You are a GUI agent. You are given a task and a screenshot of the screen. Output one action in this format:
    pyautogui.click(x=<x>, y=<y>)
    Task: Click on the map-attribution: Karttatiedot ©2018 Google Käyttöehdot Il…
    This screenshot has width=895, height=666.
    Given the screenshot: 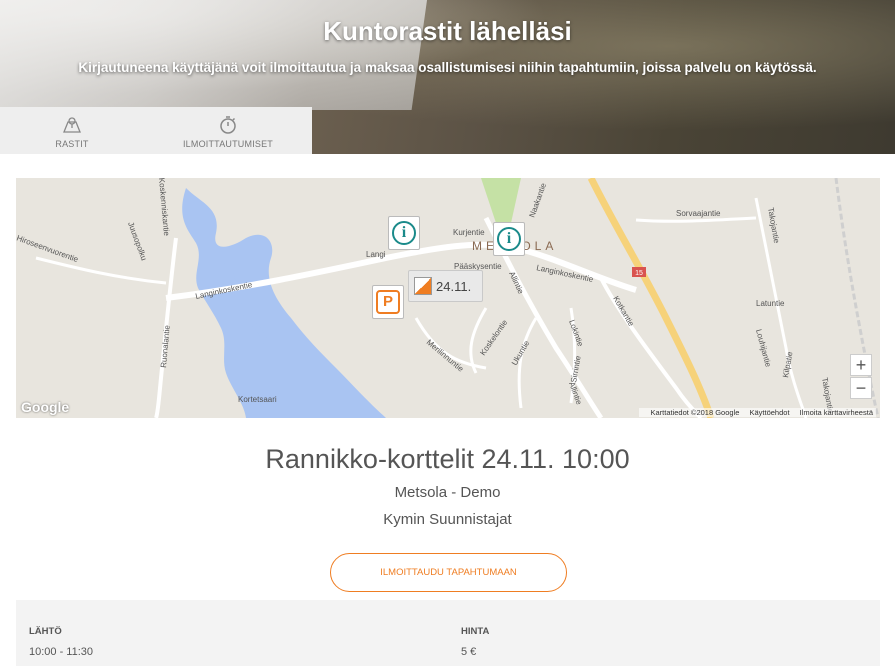 What is the action you would take?
    pyautogui.click(x=757, y=412)
    